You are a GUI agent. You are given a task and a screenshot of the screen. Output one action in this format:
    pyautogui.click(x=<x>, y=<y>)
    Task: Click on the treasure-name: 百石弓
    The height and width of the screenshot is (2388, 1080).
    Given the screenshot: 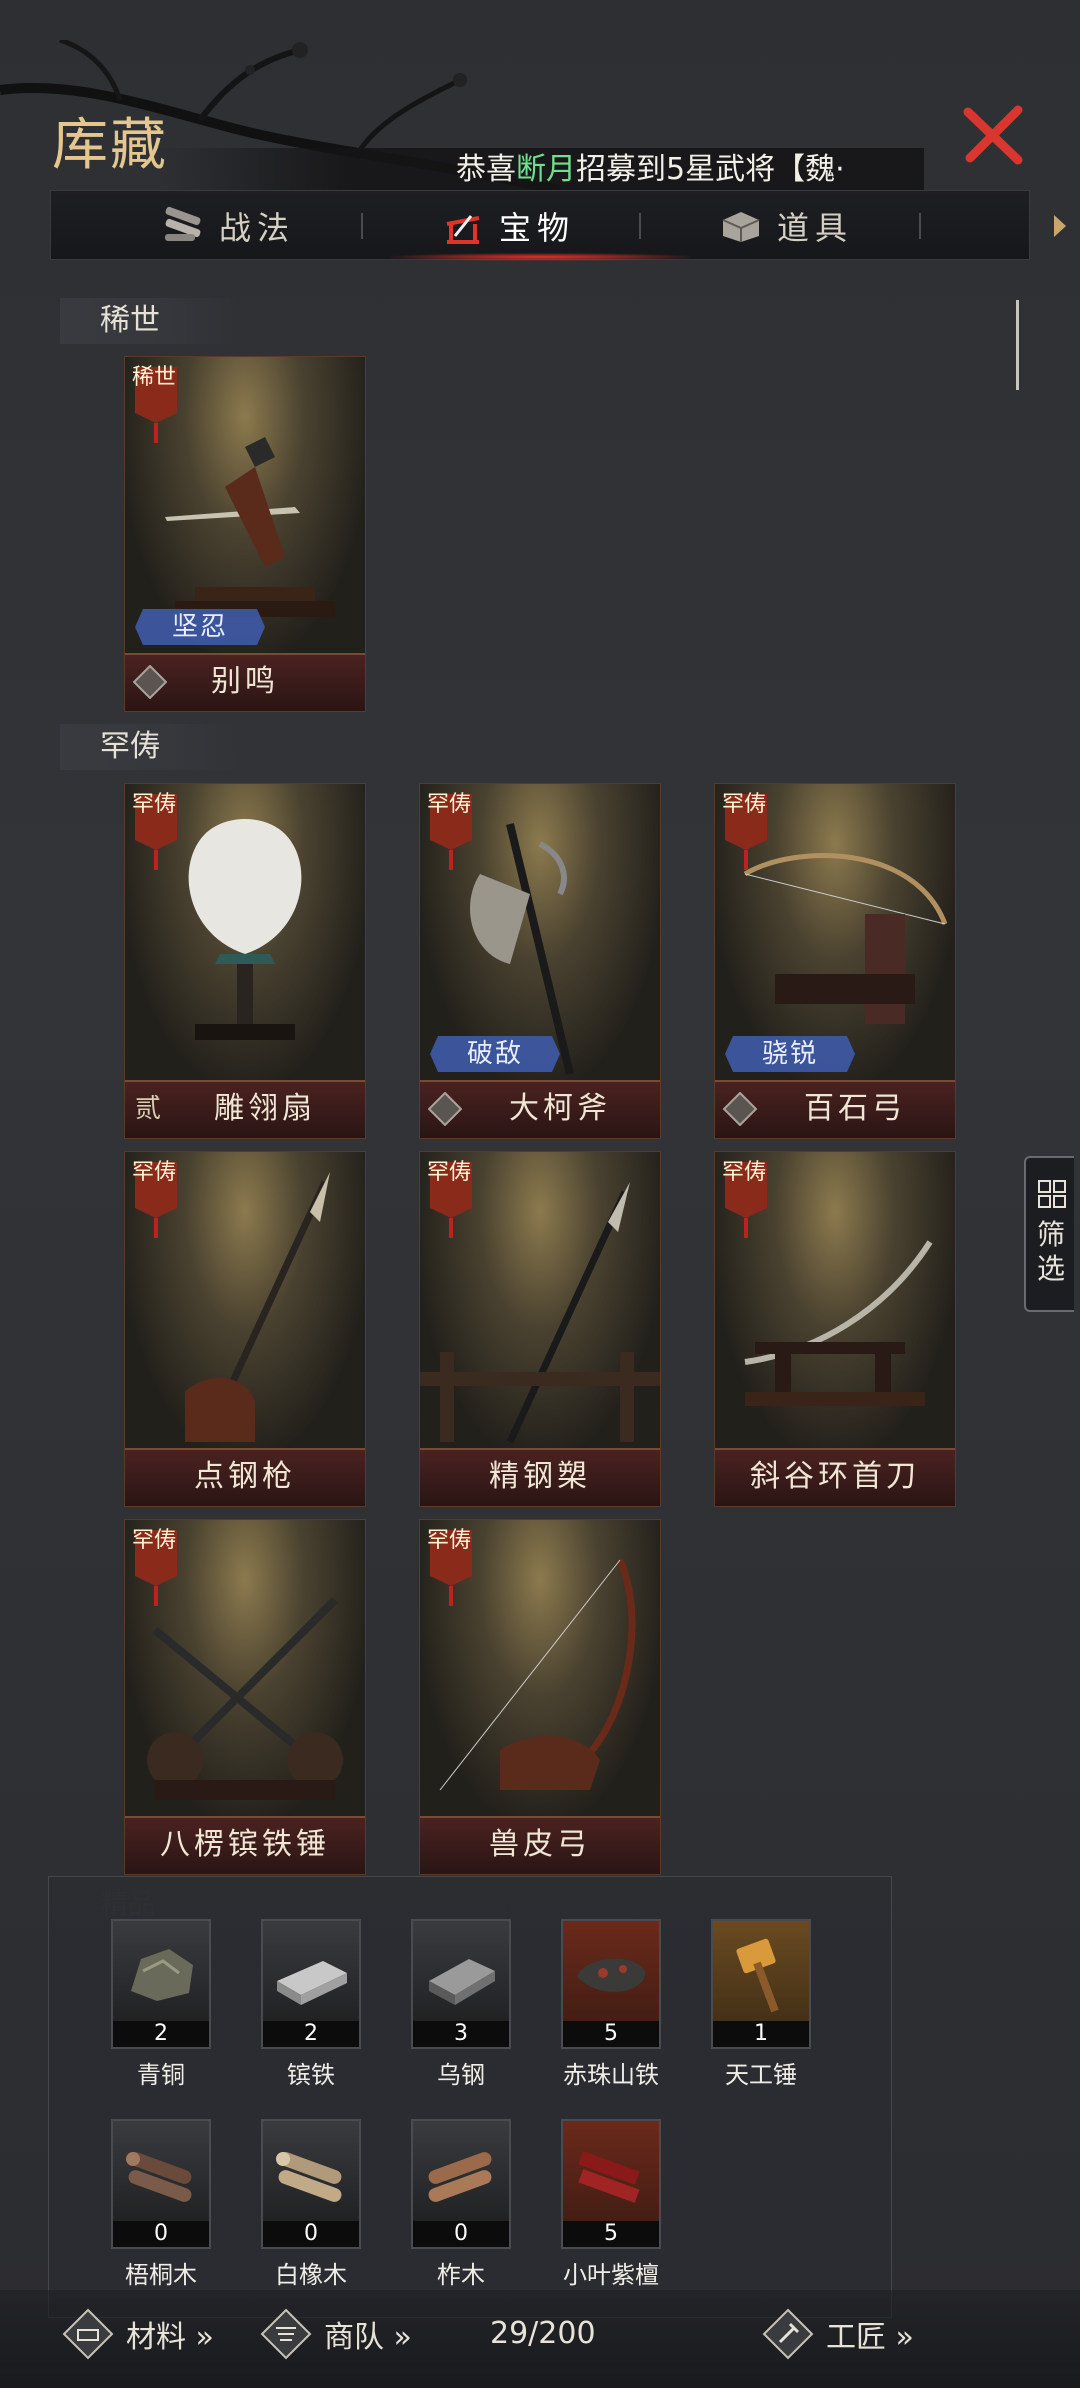 What is the action you would take?
    pyautogui.click(x=855, y=1108)
    